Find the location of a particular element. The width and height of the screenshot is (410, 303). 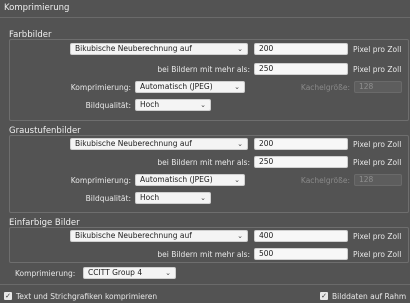

color-resample-select: Bikubische Neuberechnung auf ⌄ is located at coordinates (159, 49).